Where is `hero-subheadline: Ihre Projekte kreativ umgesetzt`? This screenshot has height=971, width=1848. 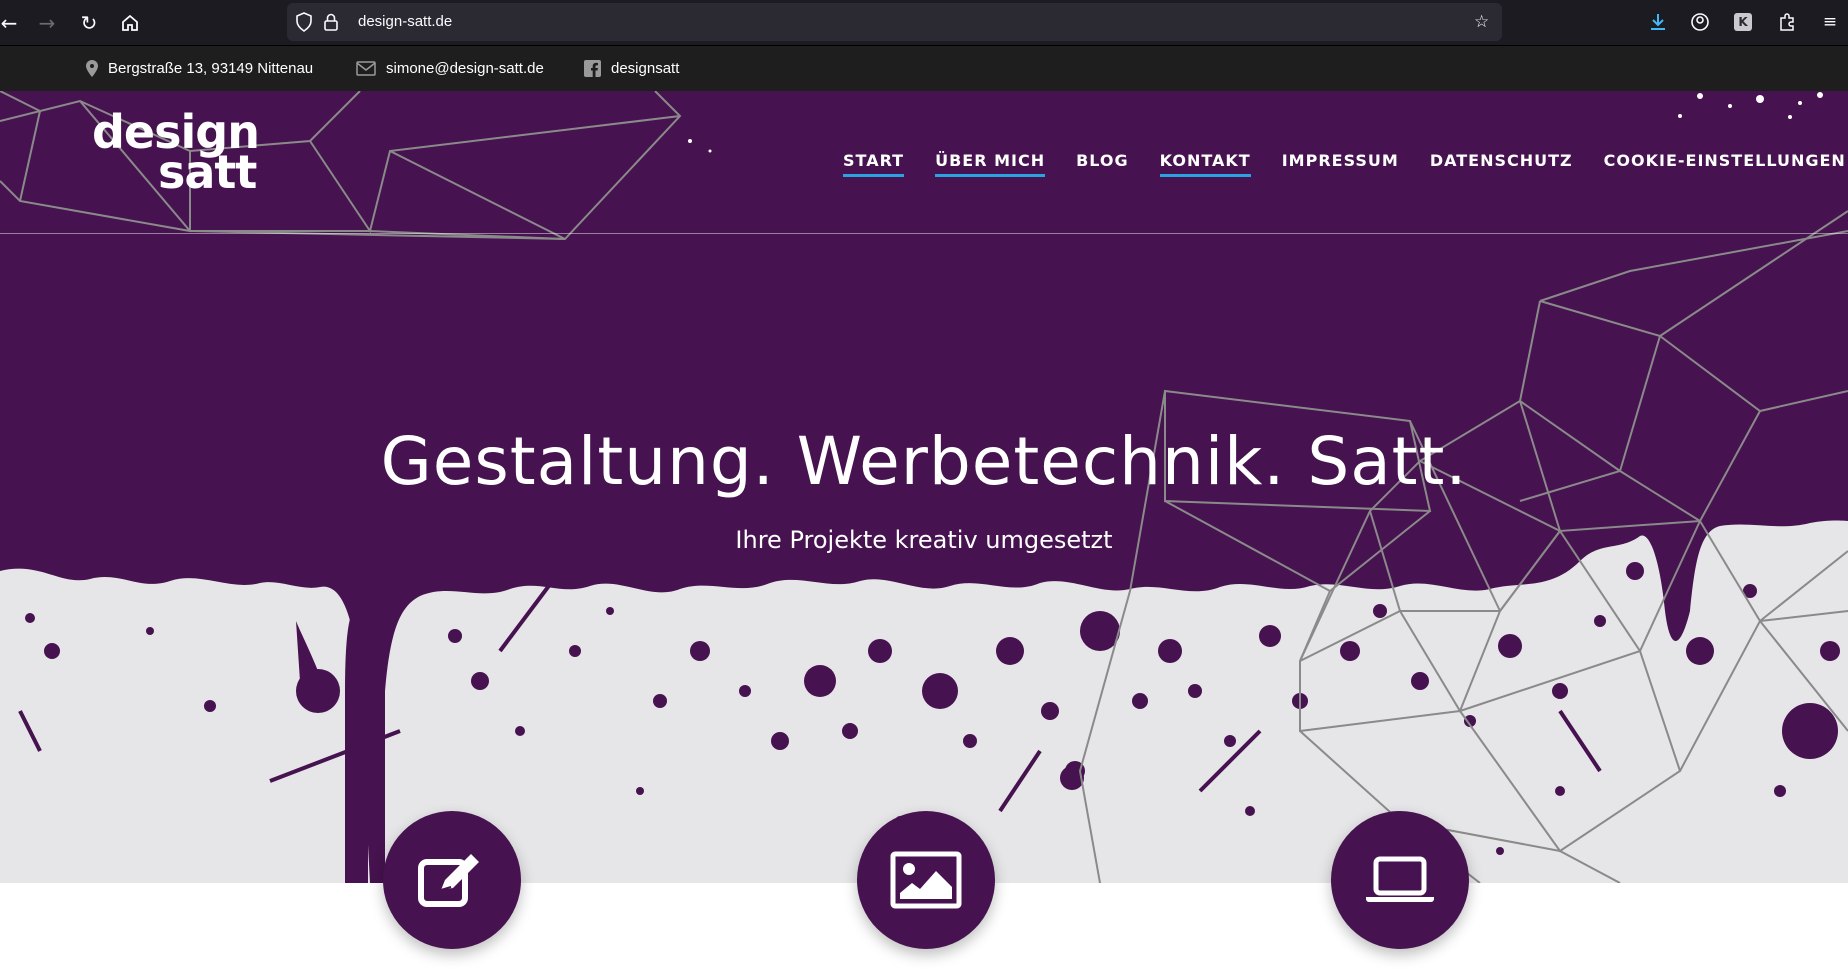 hero-subheadline: Ihre Projekte kreativ umgesetzt is located at coordinates (924, 540).